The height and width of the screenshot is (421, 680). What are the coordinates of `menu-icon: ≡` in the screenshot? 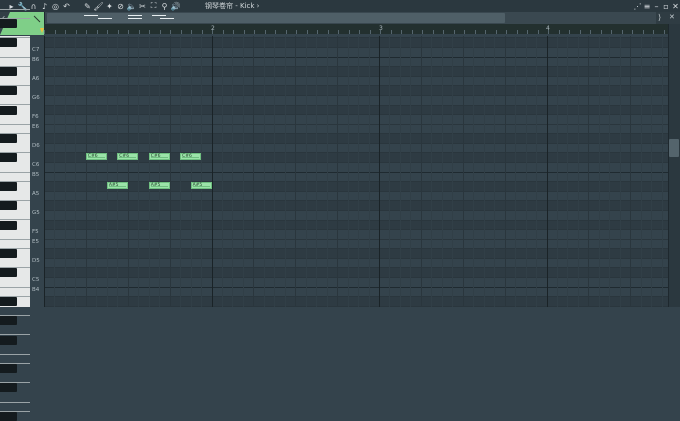 It's located at (647, 6).